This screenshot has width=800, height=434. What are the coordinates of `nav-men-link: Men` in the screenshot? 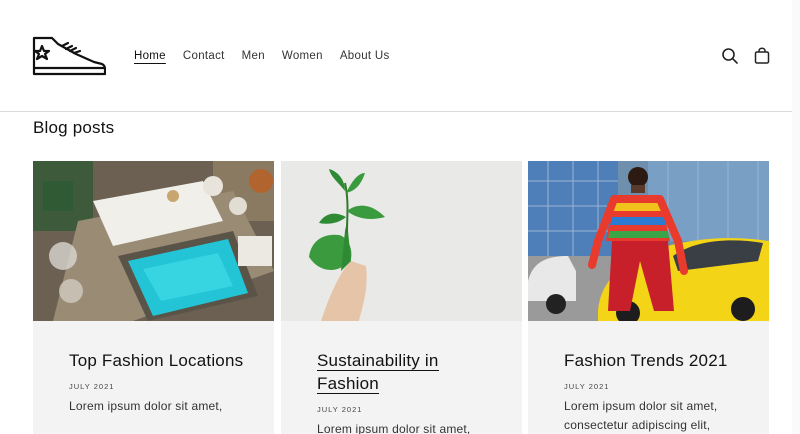 It's located at (253, 56).